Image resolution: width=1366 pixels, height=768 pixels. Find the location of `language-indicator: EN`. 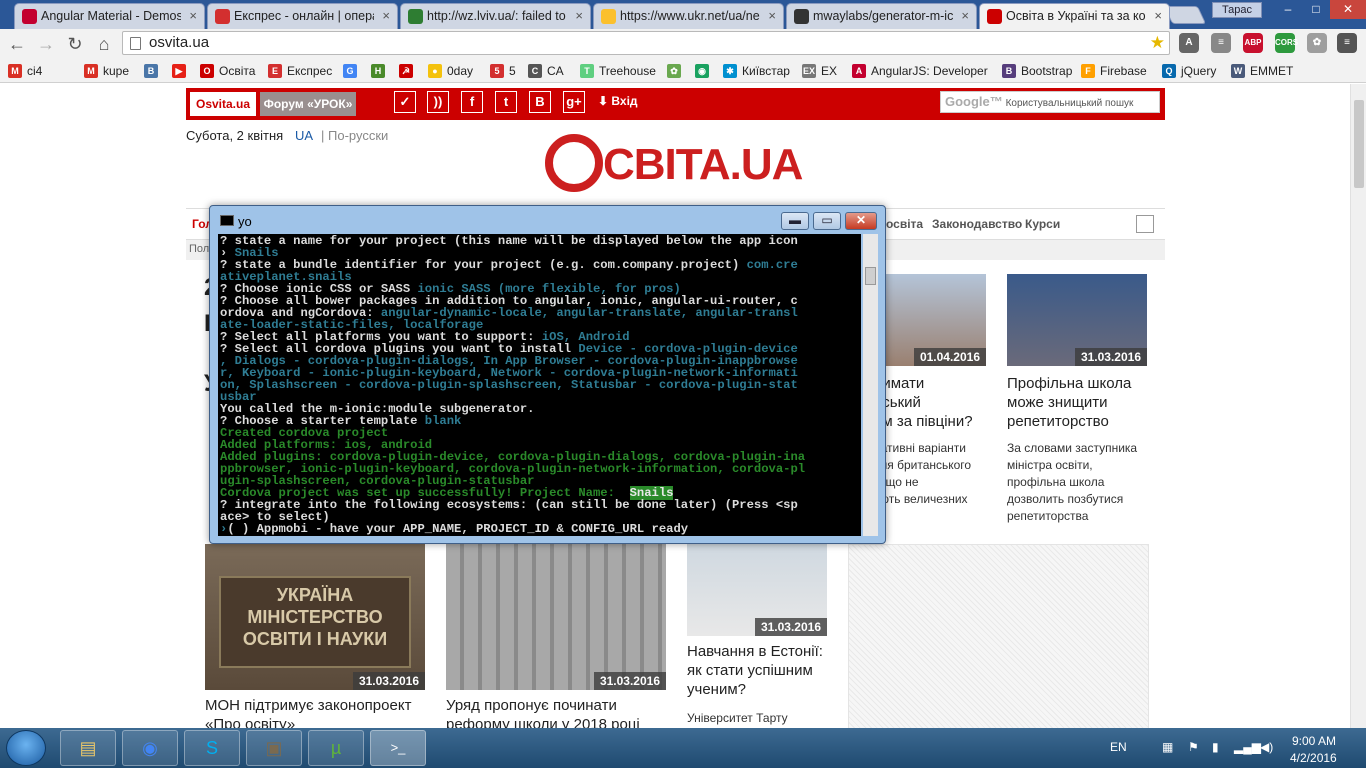

language-indicator: EN is located at coordinates (1118, 747).